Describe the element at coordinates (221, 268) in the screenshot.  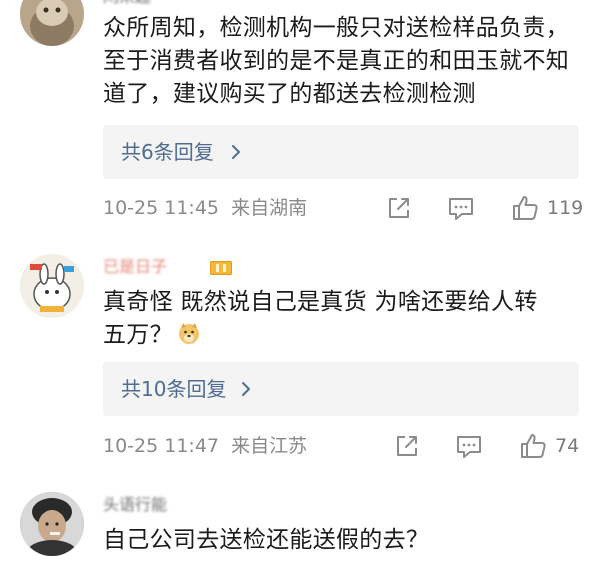
I see `member-badge-icon` at that location.